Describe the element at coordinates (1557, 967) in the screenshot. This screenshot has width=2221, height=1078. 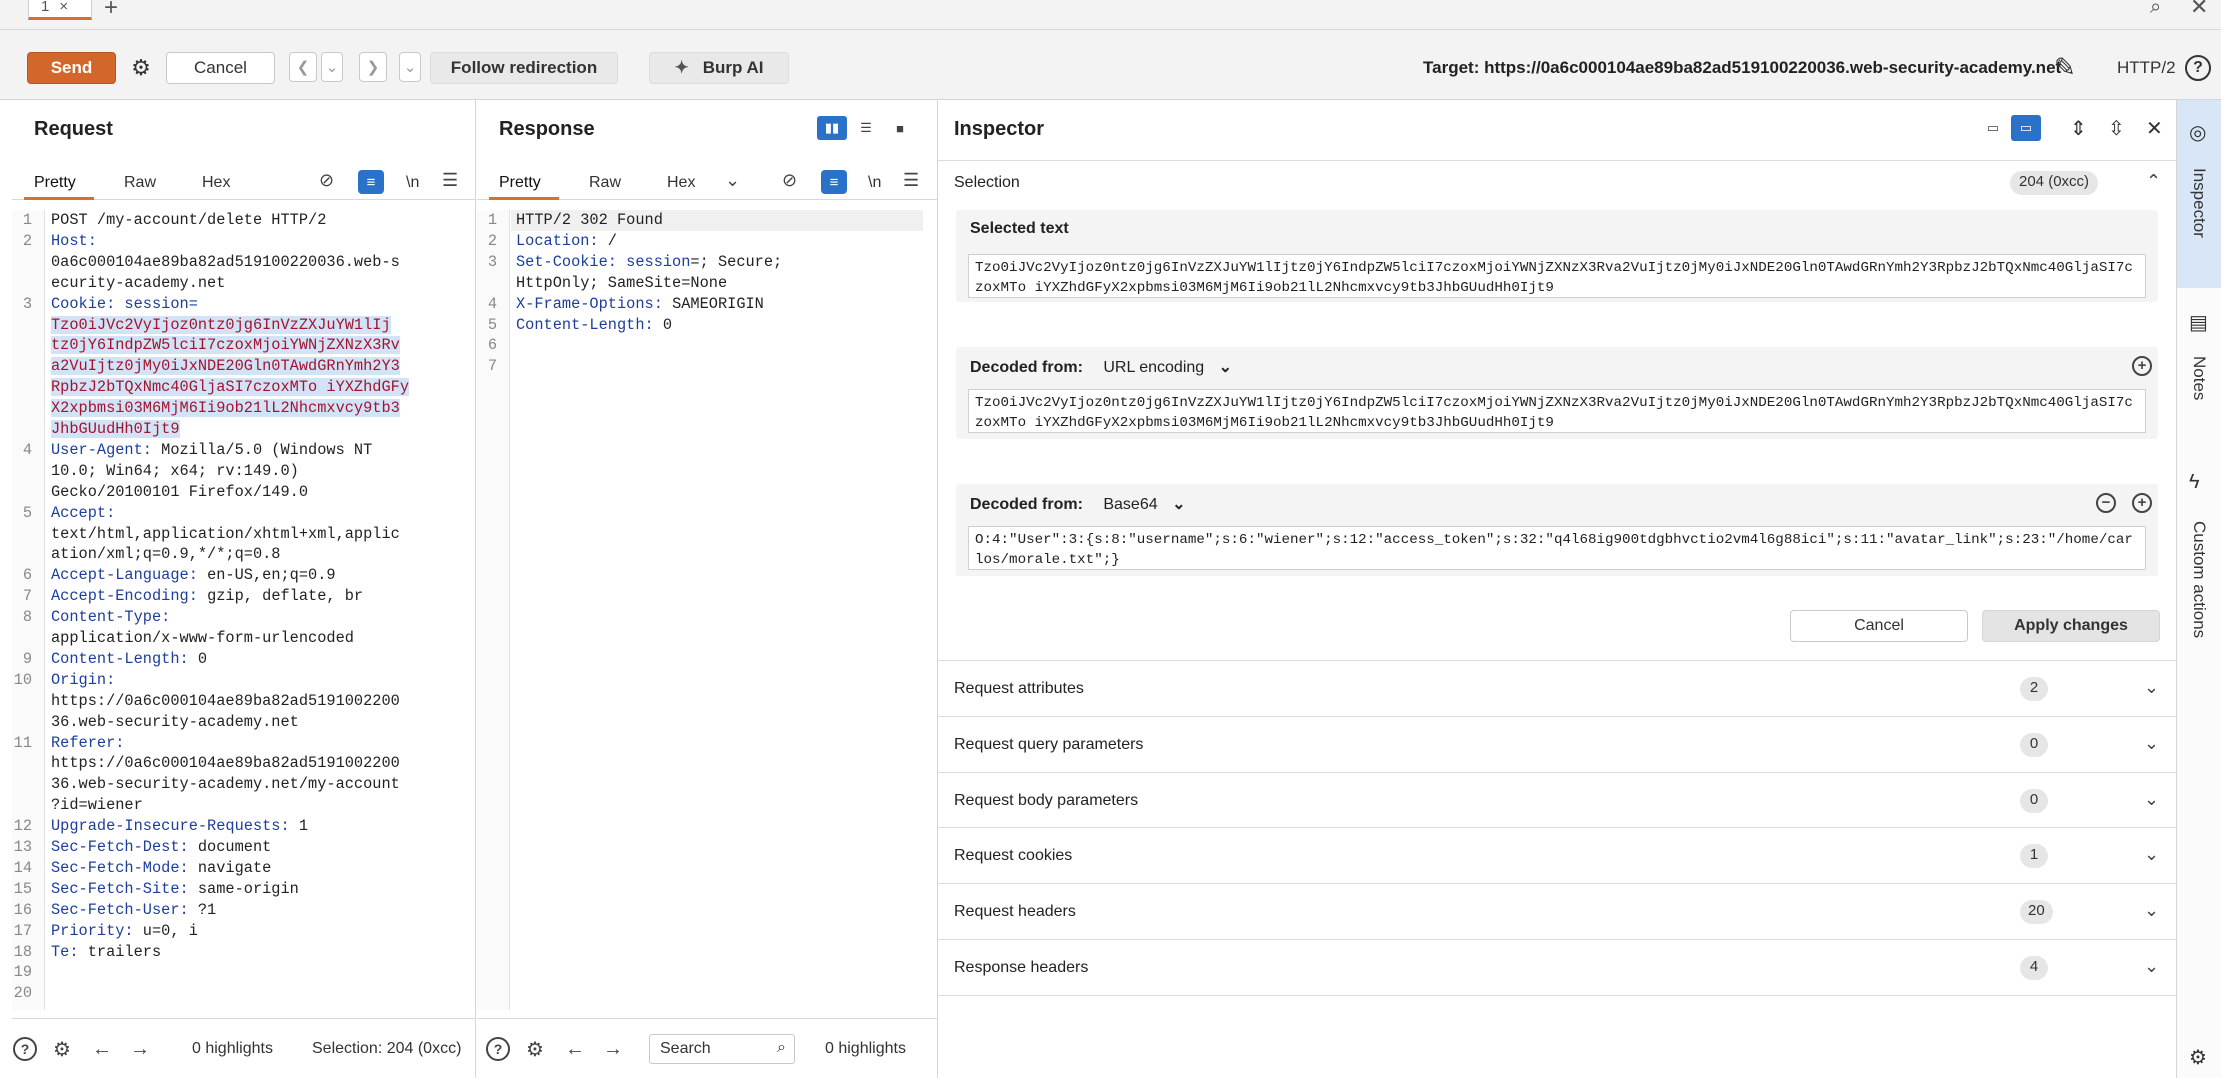
I see `inspector-section: Response headers 4 ⌄` at that location.